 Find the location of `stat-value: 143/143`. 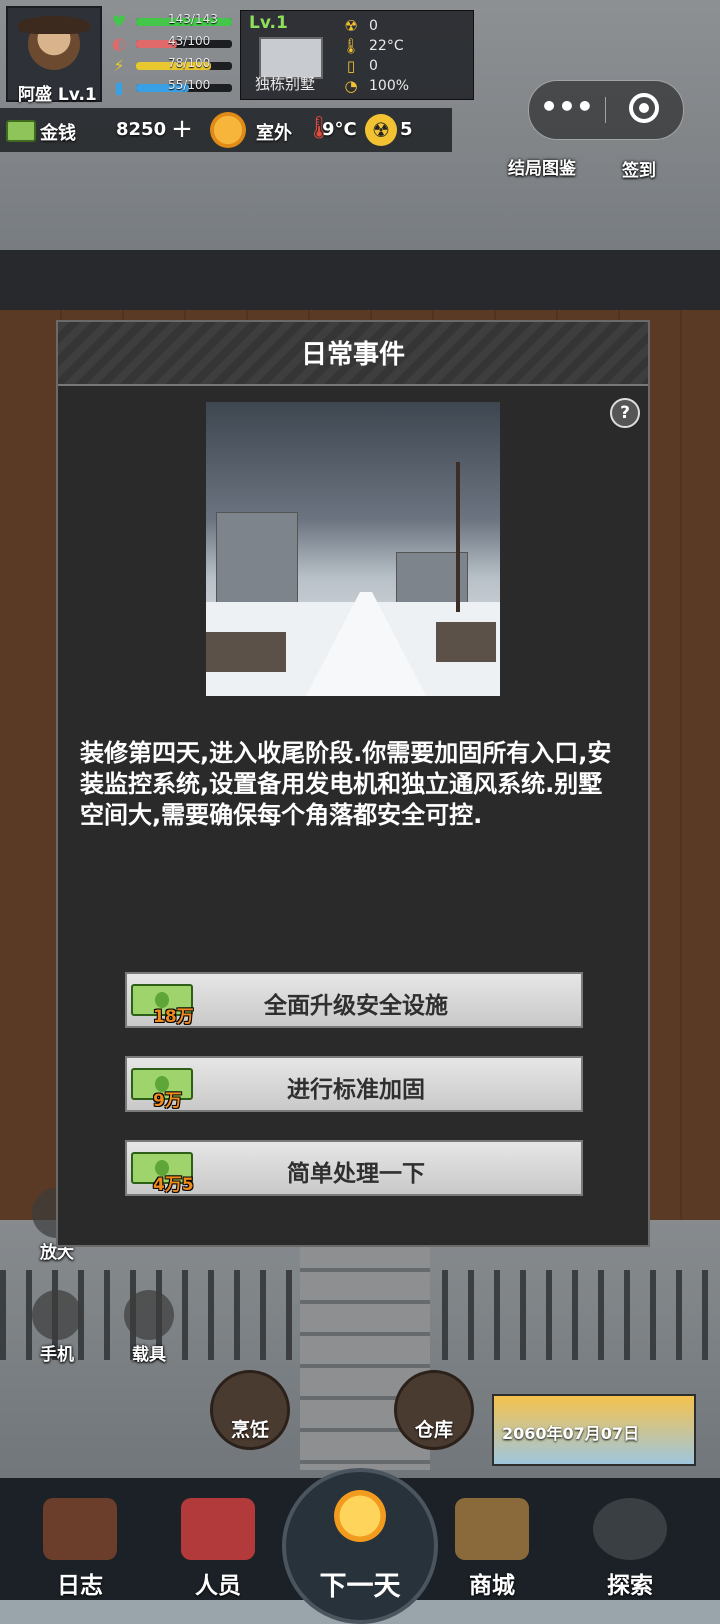

stat-value: 143/143 is located at coordinates (193, 19).